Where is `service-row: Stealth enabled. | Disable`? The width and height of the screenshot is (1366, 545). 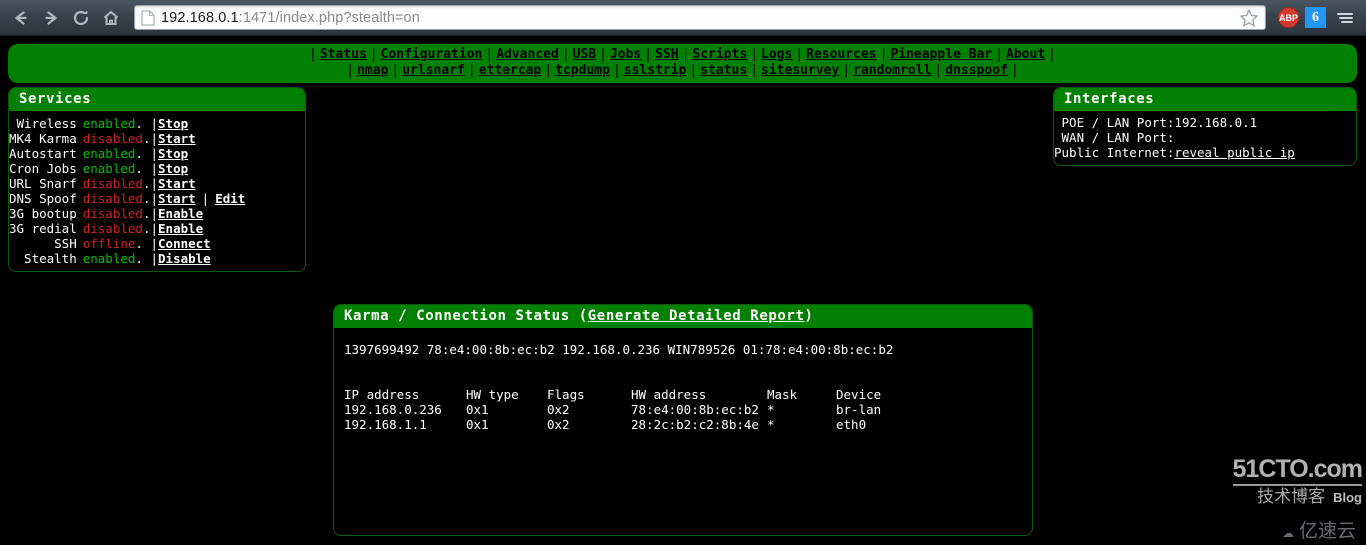
service-row: Stealth enabled. | Disable is located at coordinates (127, 258).